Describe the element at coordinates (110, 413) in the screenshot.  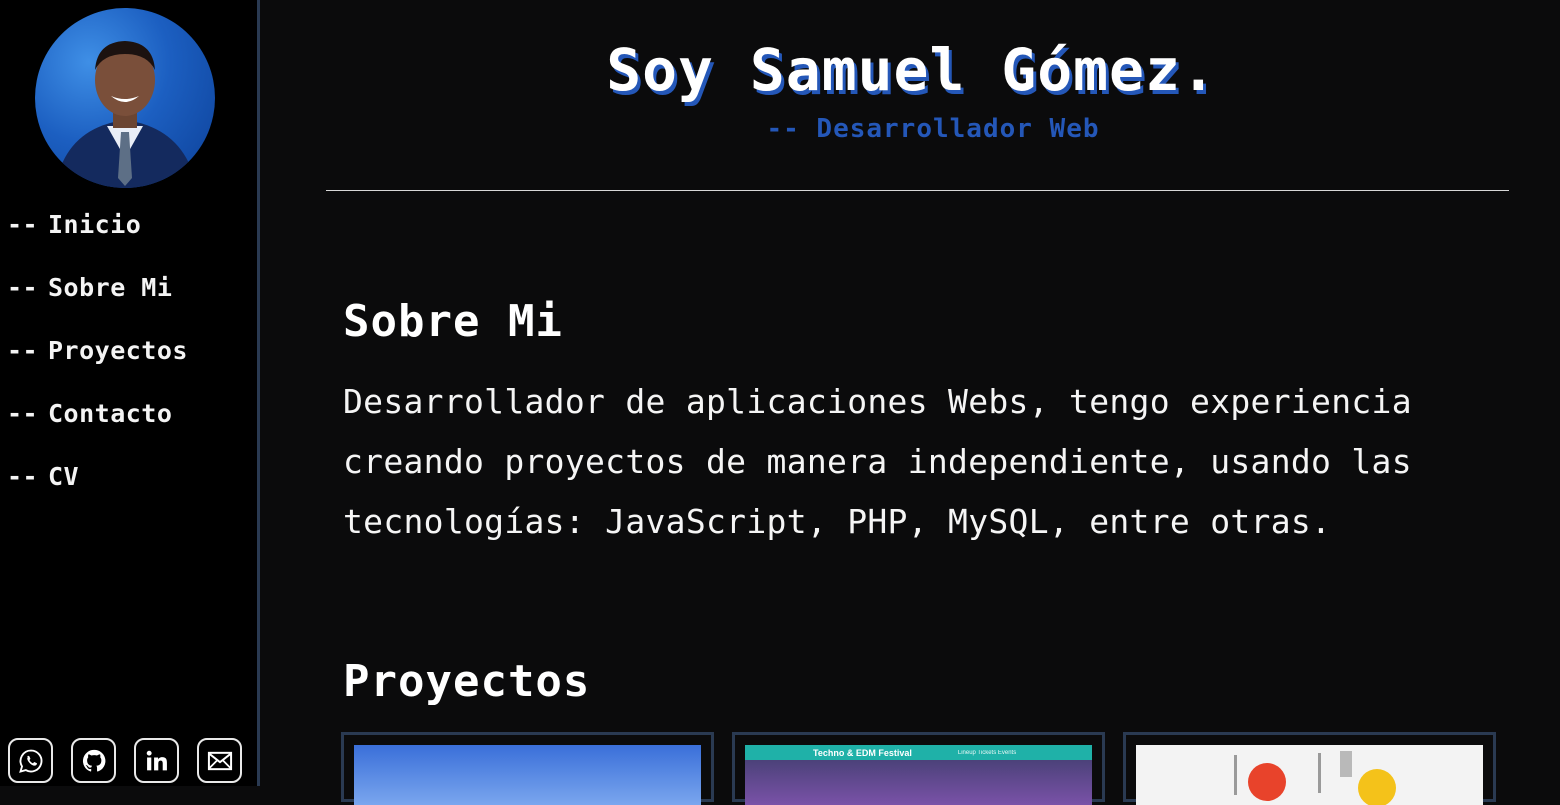
I see `nav-label: Contacto` at that location.